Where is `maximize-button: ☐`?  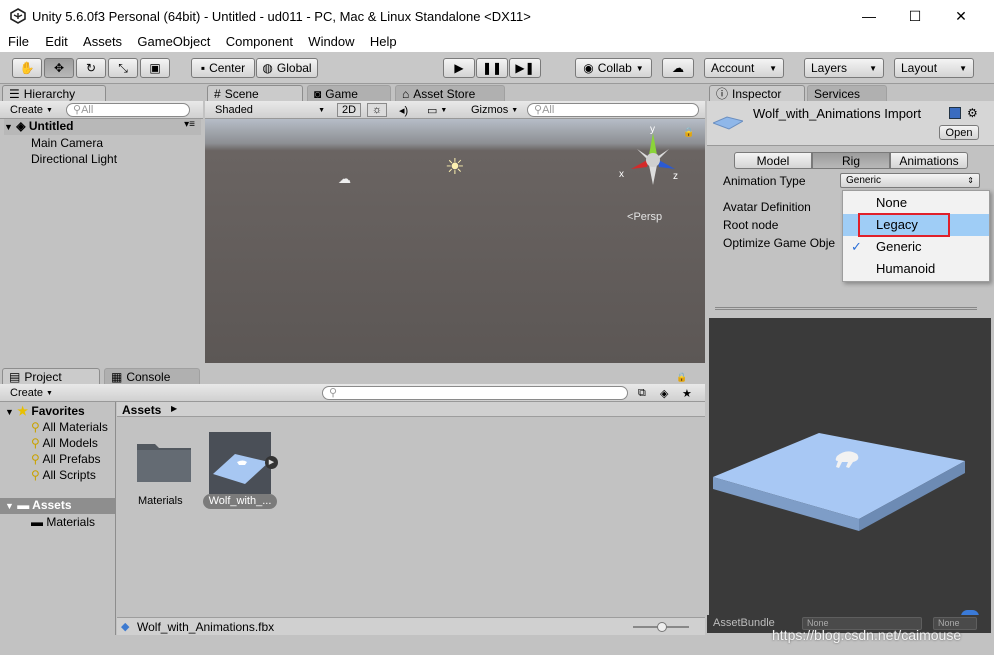
maximize-button: ☐ is located at coordinates (915, 16).